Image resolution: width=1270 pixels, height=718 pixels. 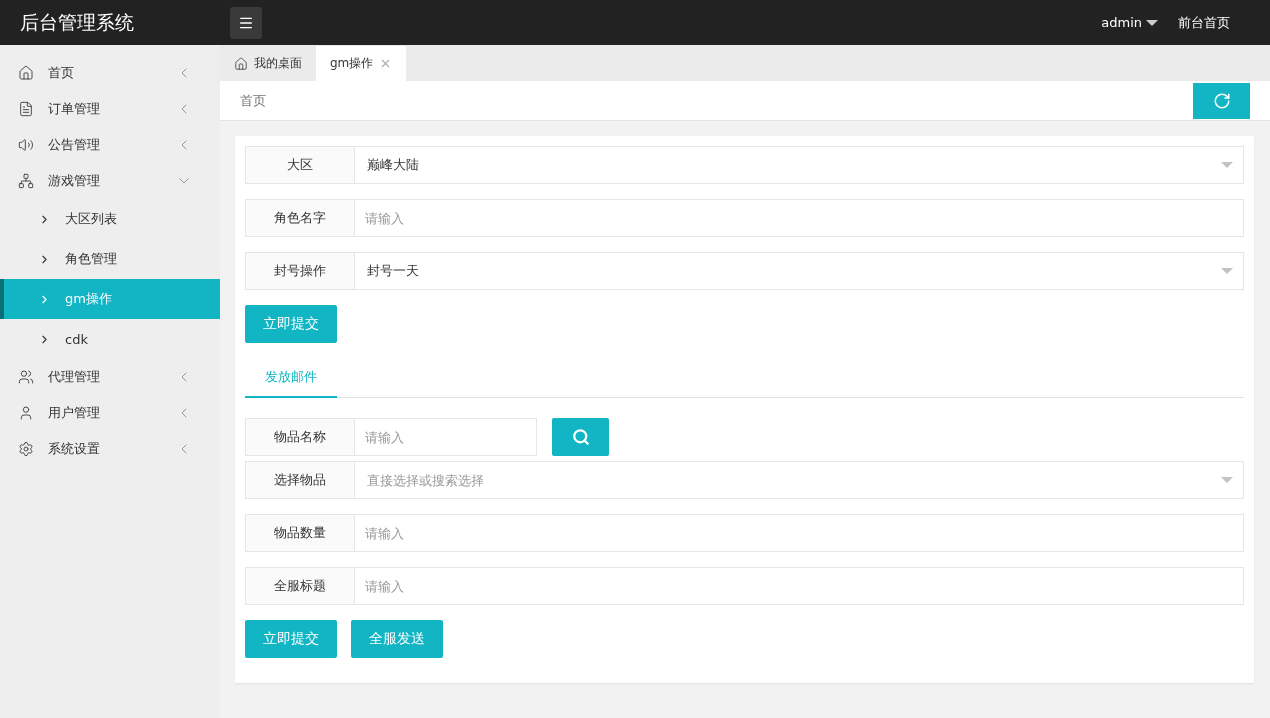 What do you see at coordinates (110, 377) in the screenshot?
I see `sidebar-item: 代理管理` at bounding box center [110, 377].